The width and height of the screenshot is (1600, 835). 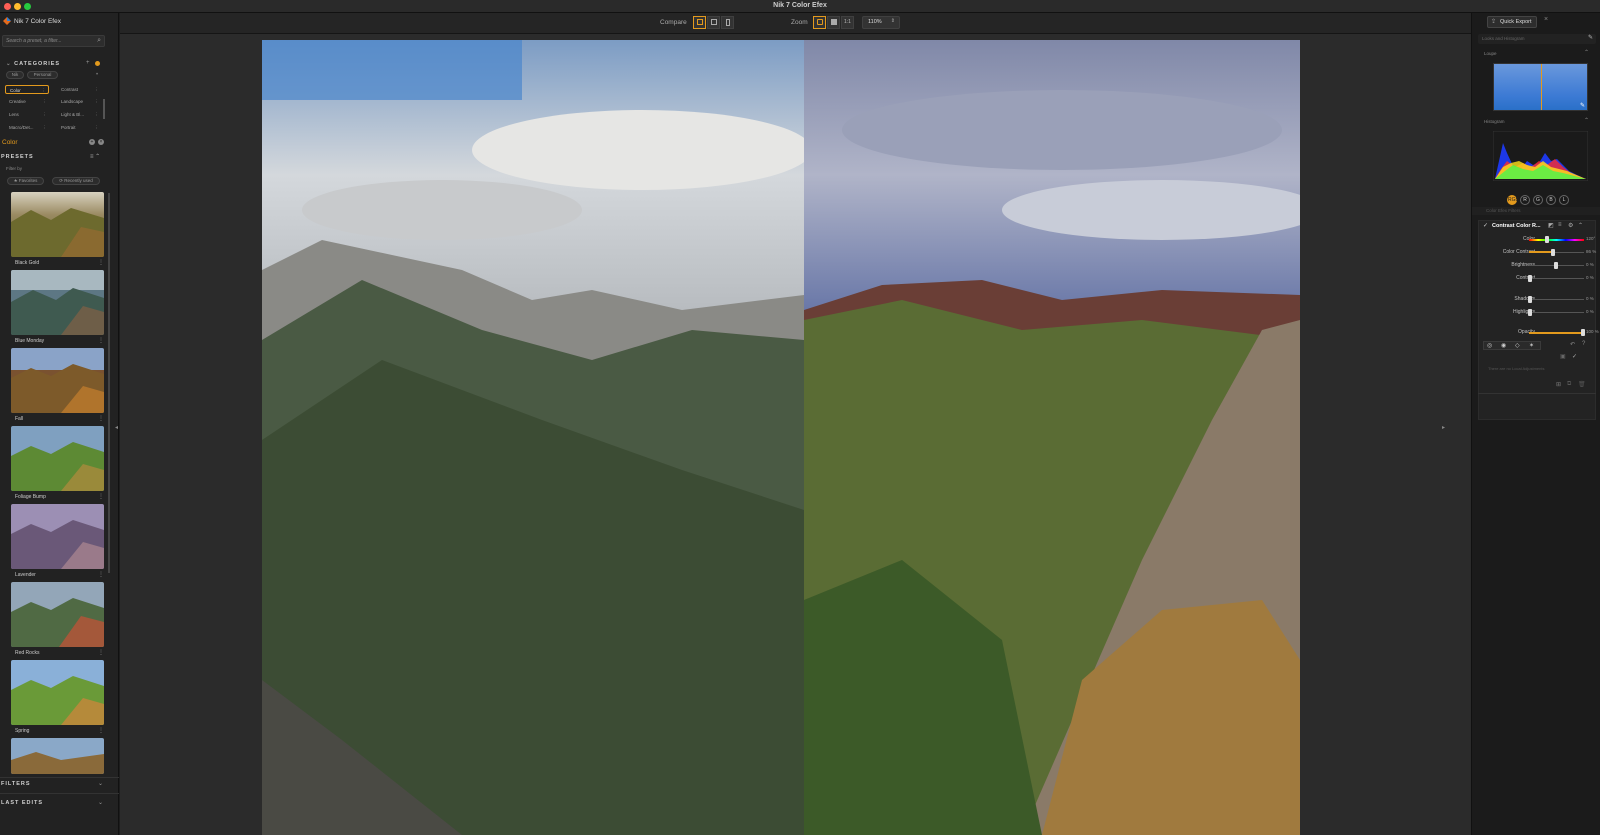 I want to click on filter-settings-icon: ⚙, so click(x=1570, y=225).